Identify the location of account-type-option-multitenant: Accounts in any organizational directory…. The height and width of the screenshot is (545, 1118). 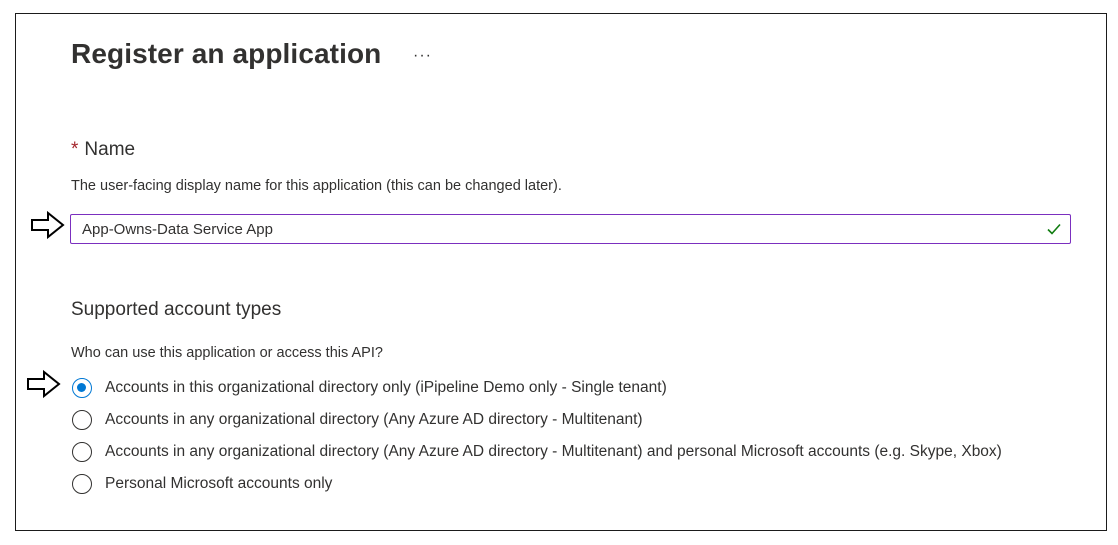
(357, 420).